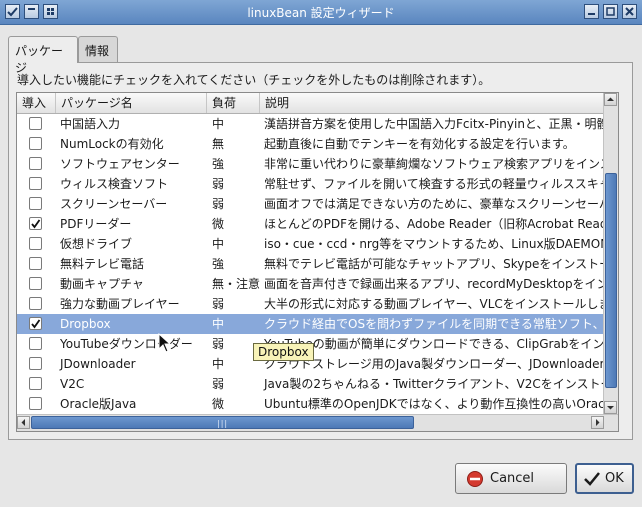 The image size is (642, 507). I want to click on arrow-left-icon, so click(23, 422).